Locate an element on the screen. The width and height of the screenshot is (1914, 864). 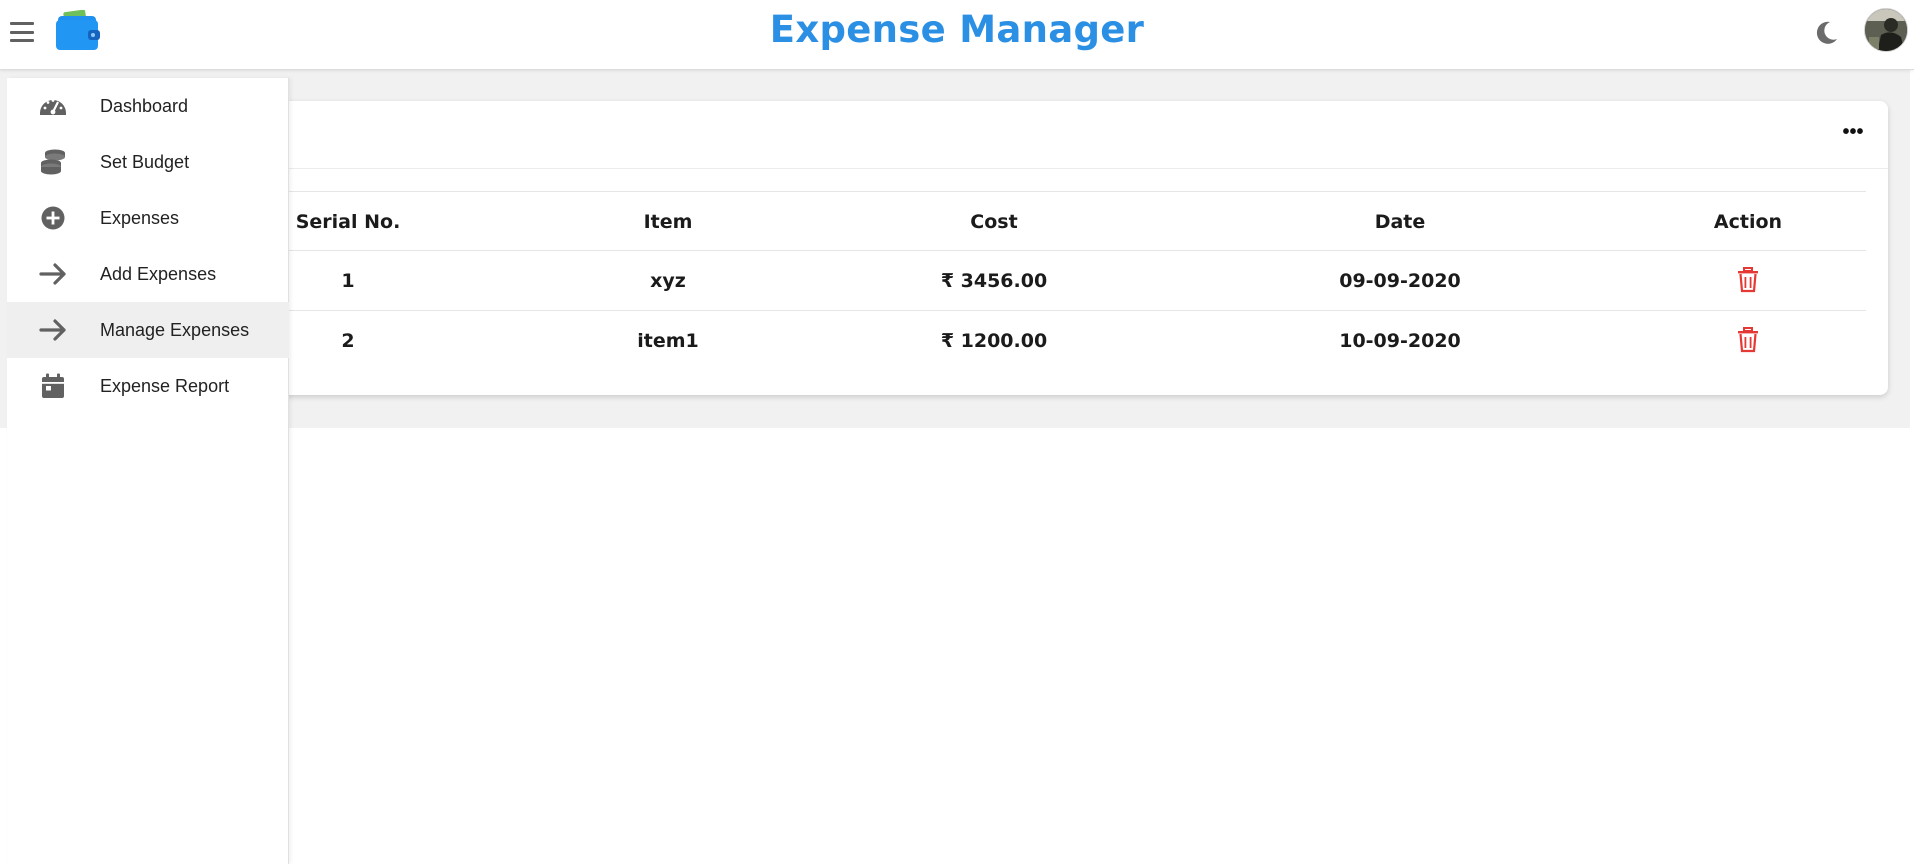
table-row: 1 xyz ₹ 3456.00 09-09-2020 is located at coordinates (999, 281).